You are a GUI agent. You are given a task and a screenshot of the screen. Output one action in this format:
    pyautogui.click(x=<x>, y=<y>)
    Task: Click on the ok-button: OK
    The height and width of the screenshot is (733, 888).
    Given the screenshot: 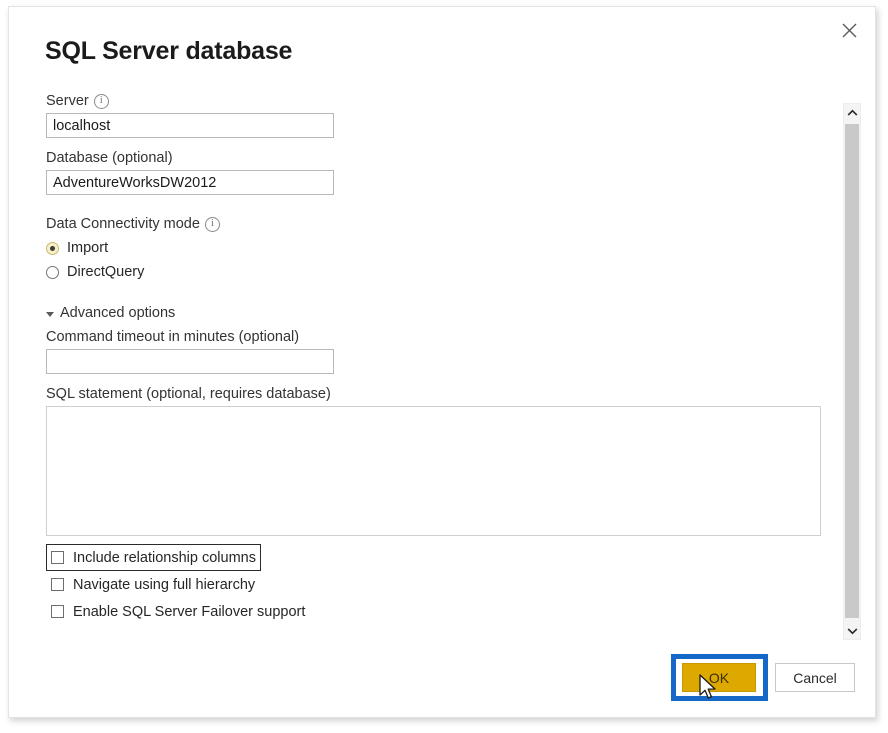 What is the action you would take?
    pyautogui.click(x=719, y=677)
    